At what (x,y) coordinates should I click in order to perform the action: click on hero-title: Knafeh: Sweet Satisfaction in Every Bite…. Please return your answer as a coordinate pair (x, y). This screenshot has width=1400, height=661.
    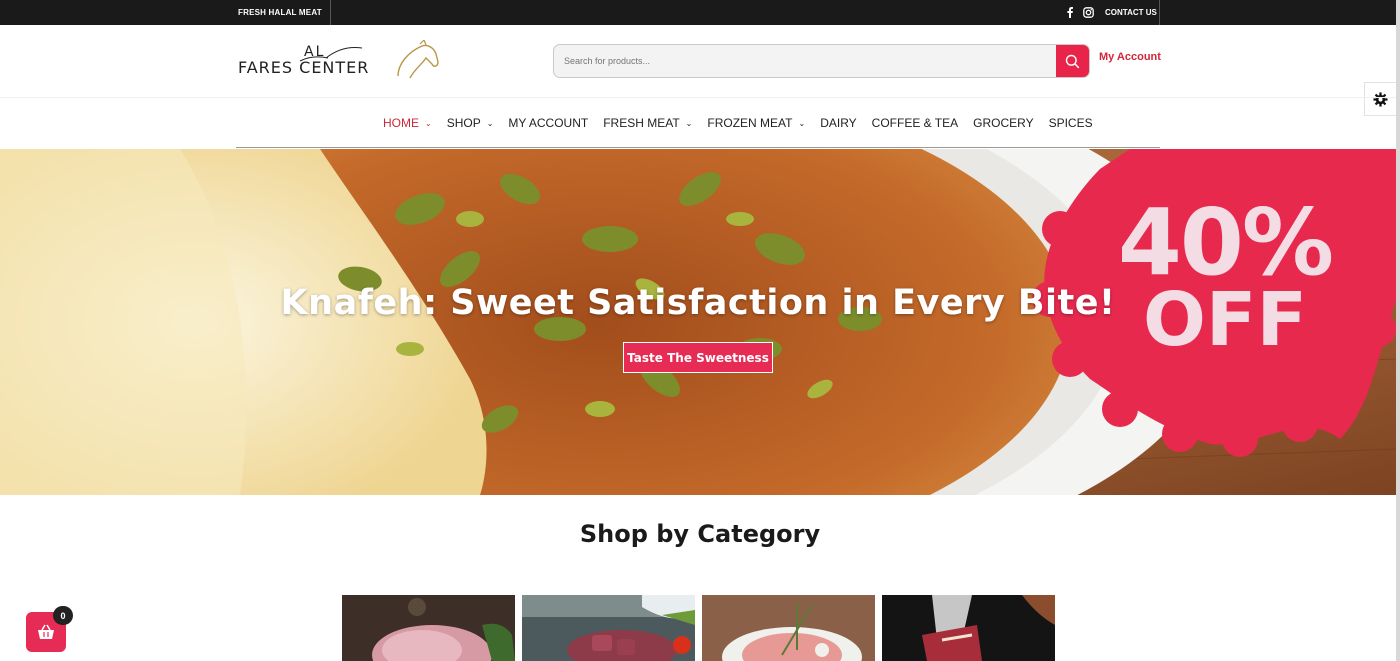
    Looking at the image, I should click on (698, 303).